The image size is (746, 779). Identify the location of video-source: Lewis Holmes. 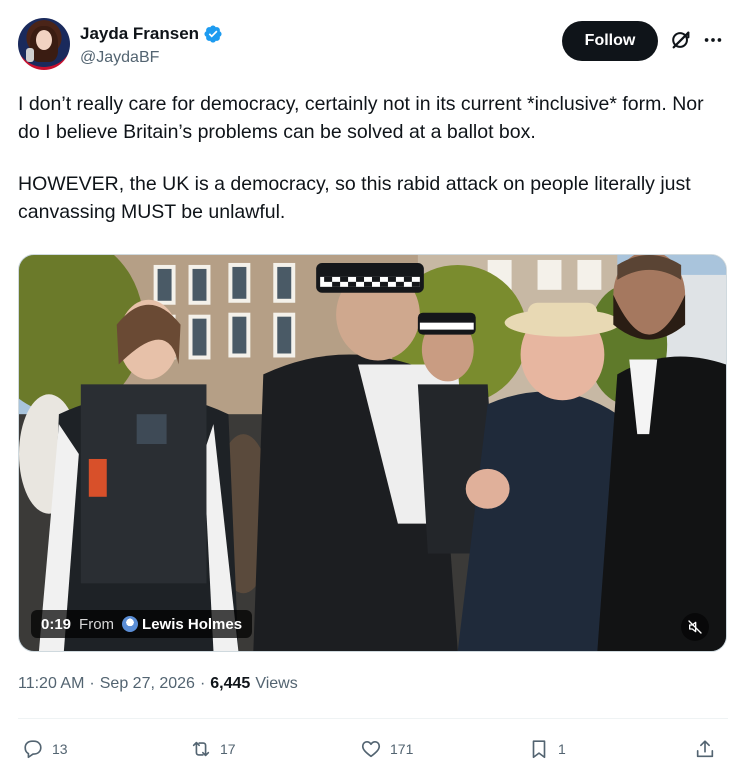
(182, 624).